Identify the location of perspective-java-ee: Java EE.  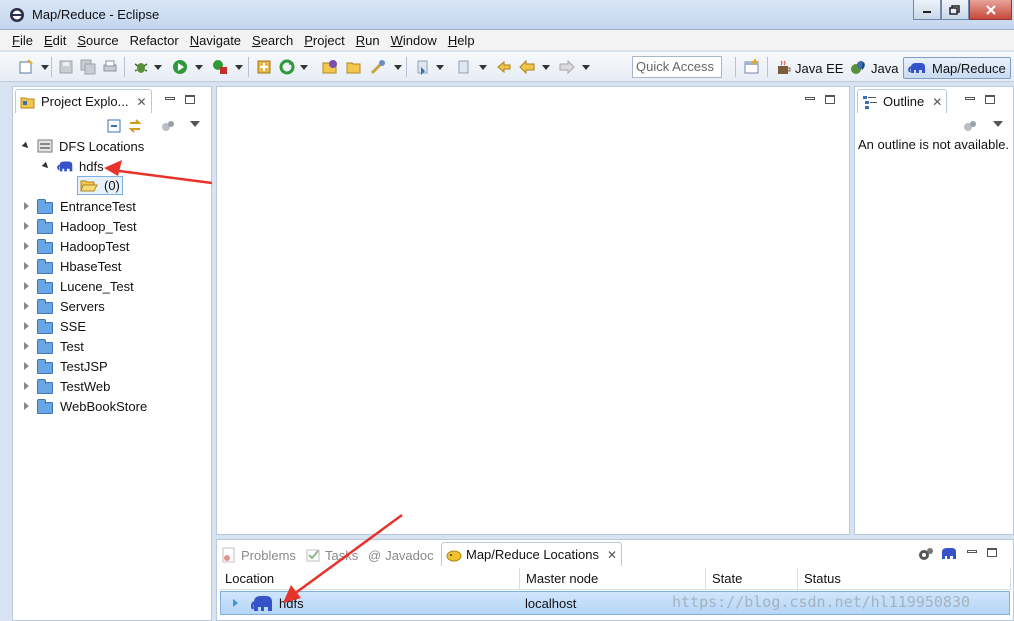
(809, 68).